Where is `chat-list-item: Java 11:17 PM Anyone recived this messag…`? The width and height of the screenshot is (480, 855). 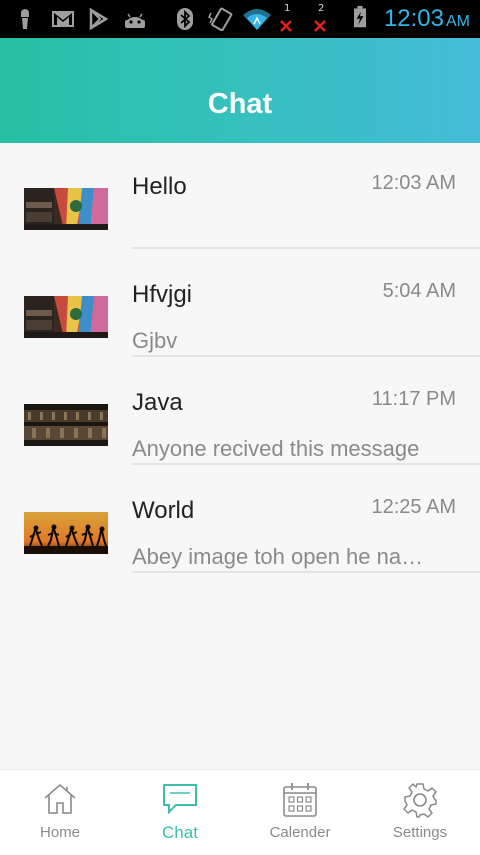
chat-list-item: Java 11:17 PM Anyone recived this messag… is located at coordinates (240, 413).